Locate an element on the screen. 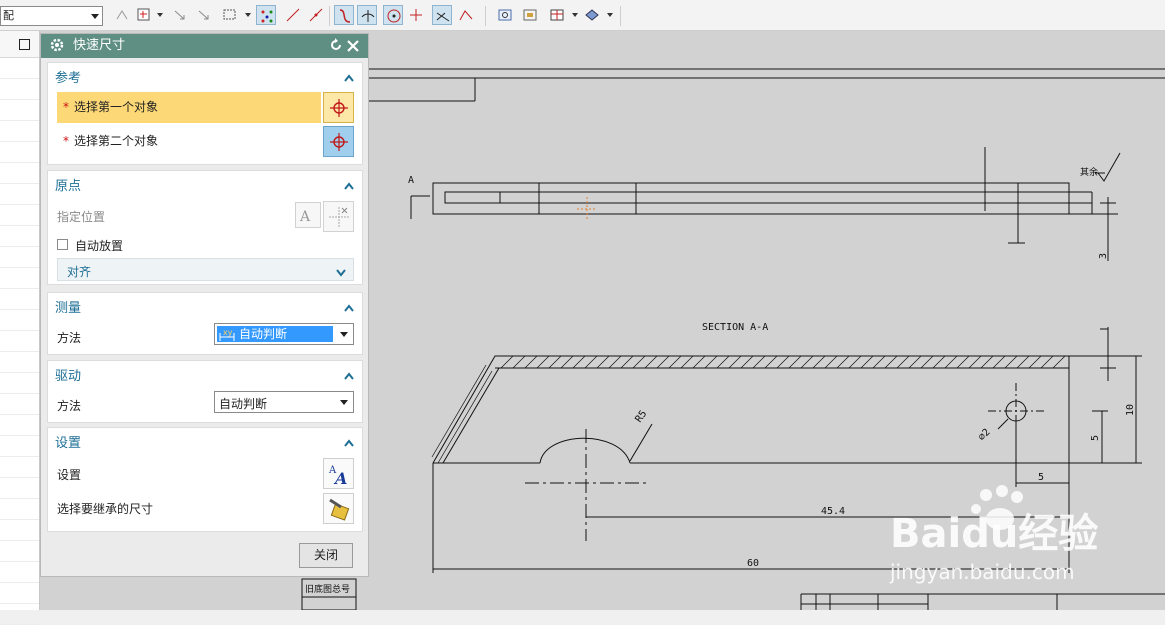  dialog-title-bar: 快速尺寸 is located at coordinates (204, 46).